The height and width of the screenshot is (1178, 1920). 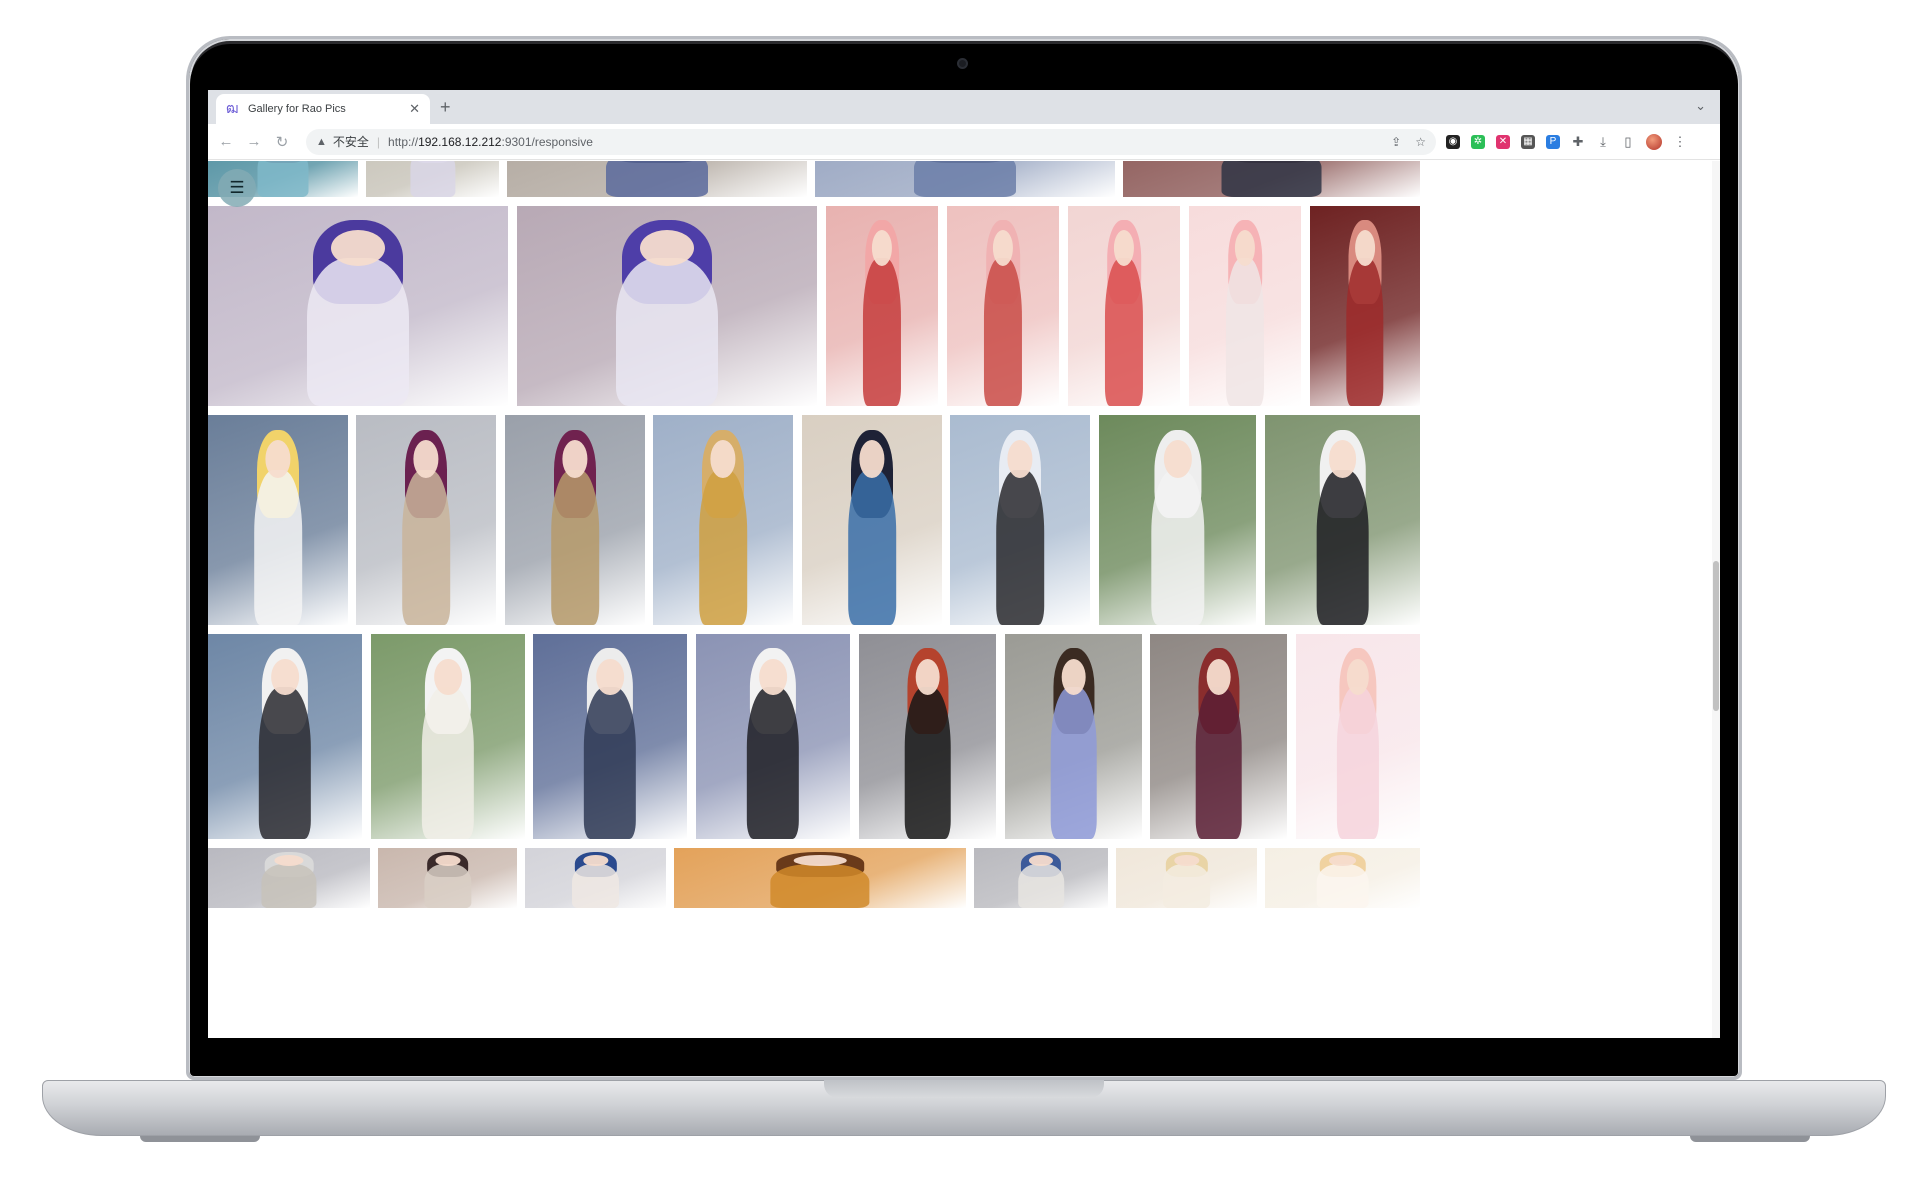 I want to click on extension-green-icon: ✲, so click(x=1478, y=141).